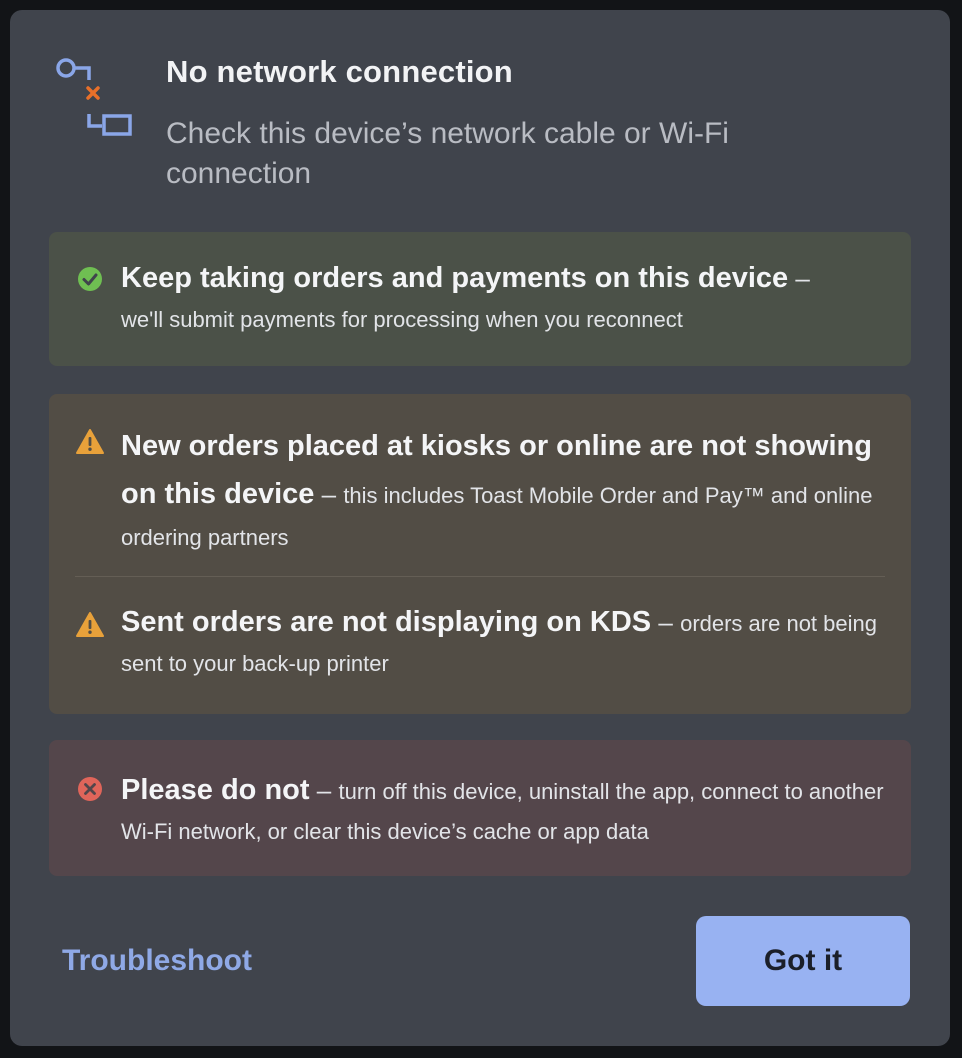  Describe the element at coordinates (803, 961) in the screenshot. I see `got-it-button: Got it` at that location.